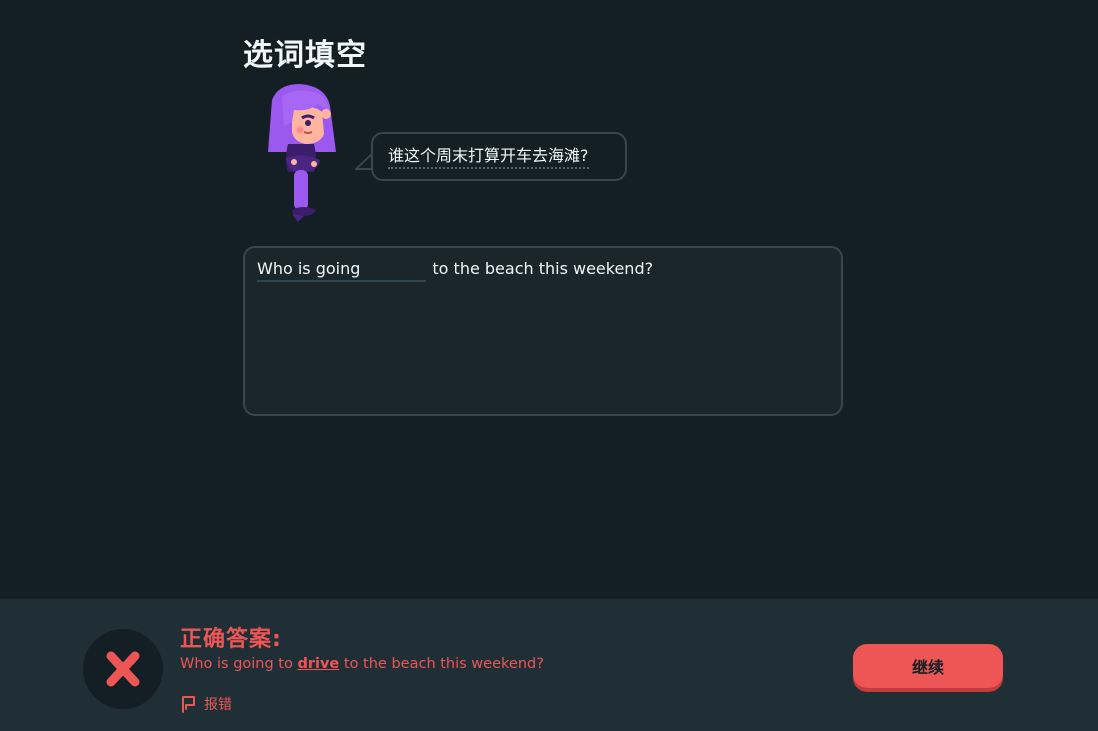  What do you see at coordinates (318, 664) in the screenshot?
I see `correct-answer-word: drive` at bounding box center [318, 664].